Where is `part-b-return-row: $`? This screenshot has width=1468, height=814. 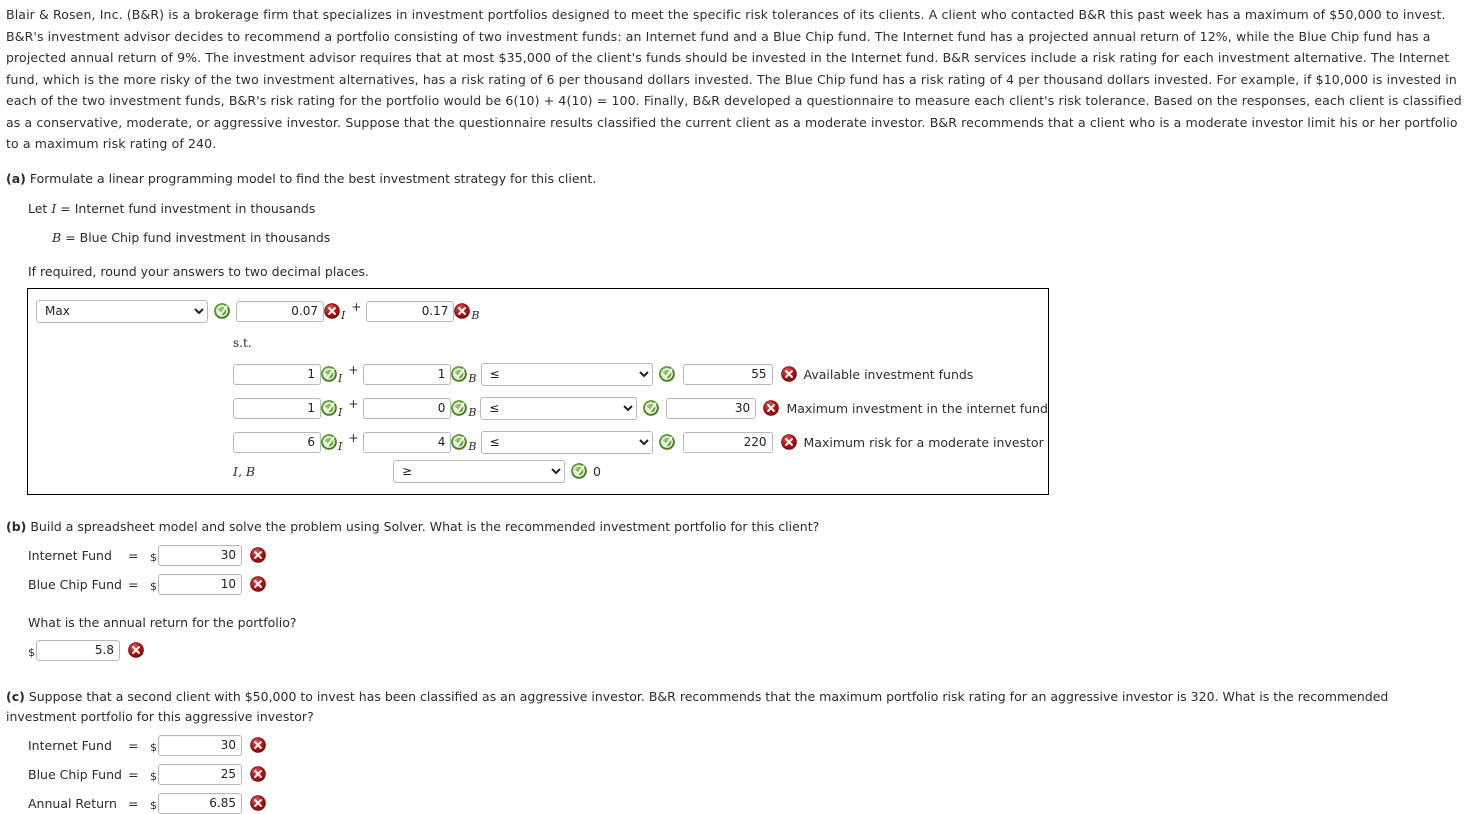 part-b-return-row: $ is located at coordinates (748, 650).